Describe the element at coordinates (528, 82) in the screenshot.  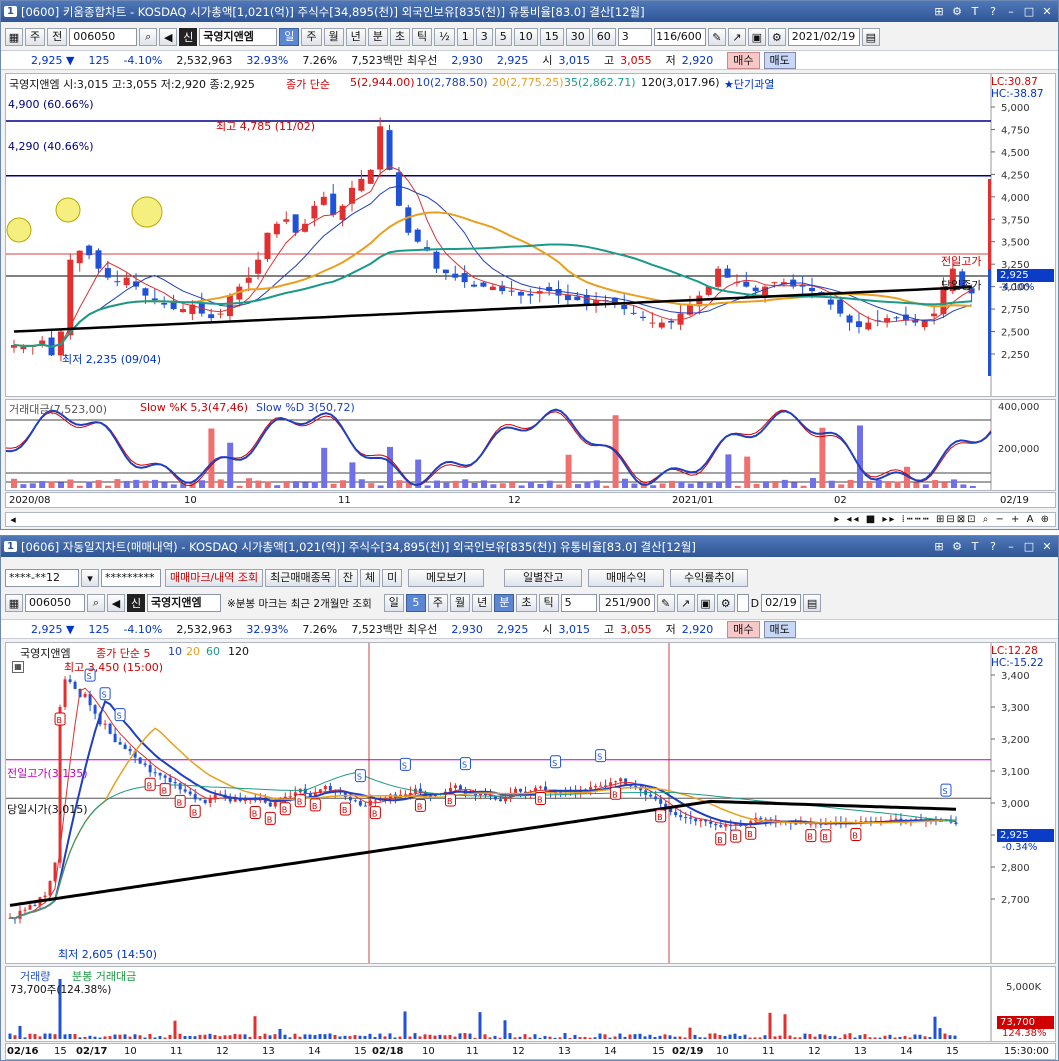
I see `ma20-legend: 20(2,775.25)` at that location.